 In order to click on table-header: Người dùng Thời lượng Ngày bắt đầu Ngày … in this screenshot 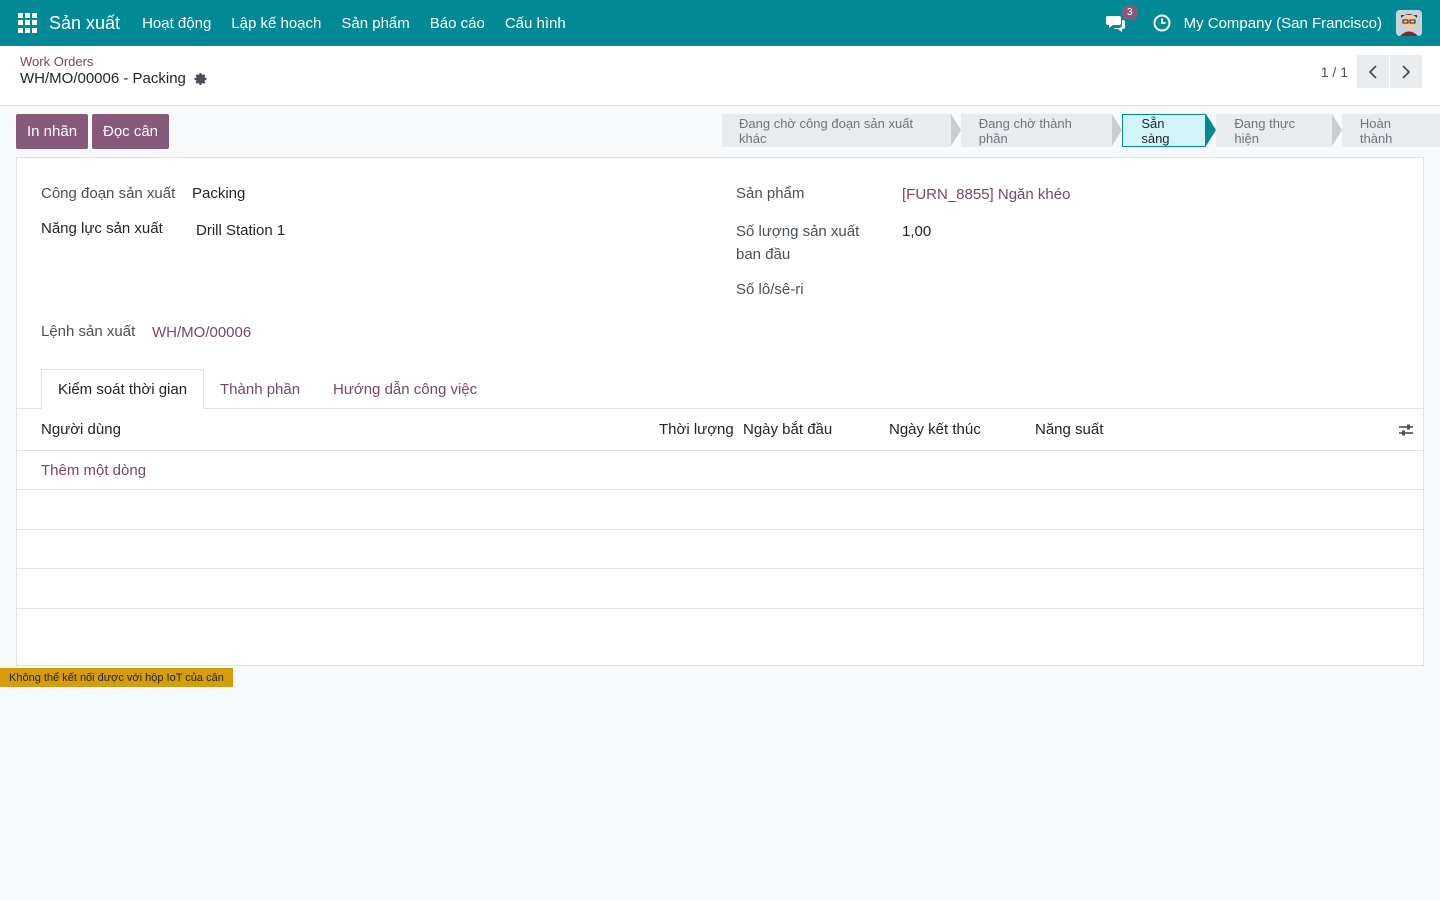, I will do `click(720, 430)`.